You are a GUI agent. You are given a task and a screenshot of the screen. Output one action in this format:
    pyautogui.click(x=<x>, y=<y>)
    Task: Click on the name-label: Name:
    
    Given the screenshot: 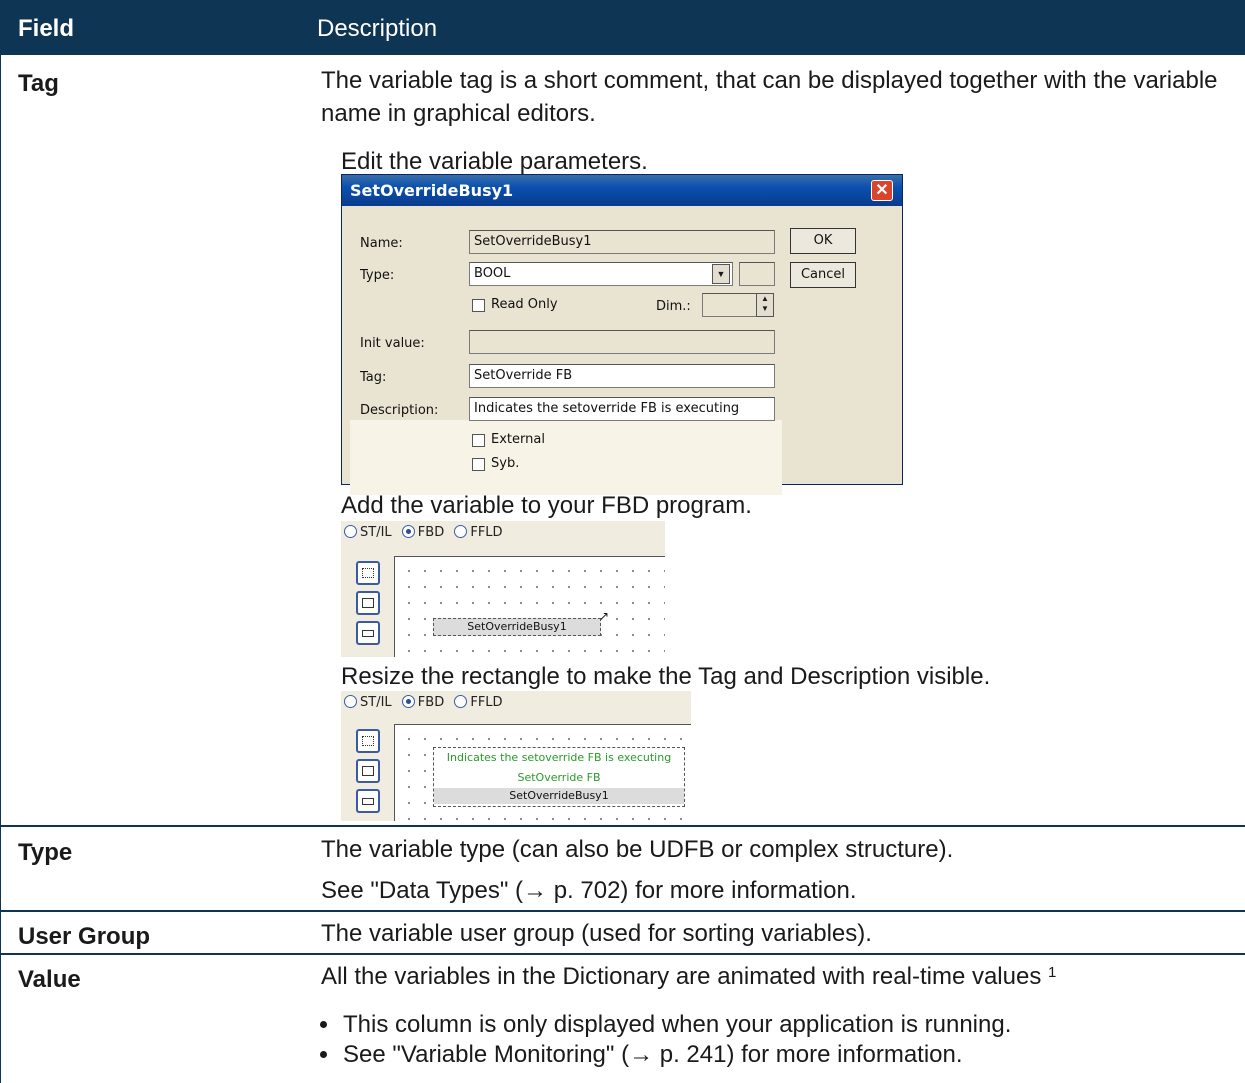 What is the action you would take?
    pyautogui.click(x=381, y=243)
    